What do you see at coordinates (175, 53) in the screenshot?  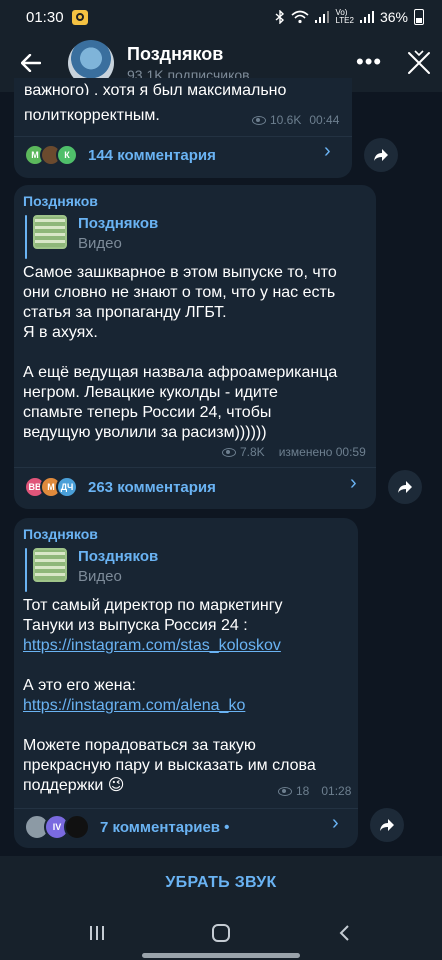 I see `channel-title: Поздняков` at bounding box center [175, 53].